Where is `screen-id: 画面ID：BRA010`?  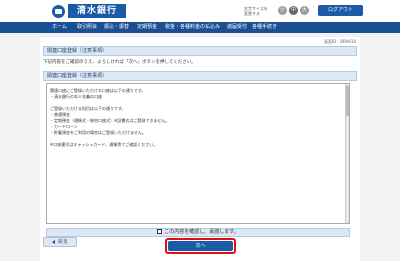 screen-id: 画面ID：BRA010 is located at coordinates (340, 41).